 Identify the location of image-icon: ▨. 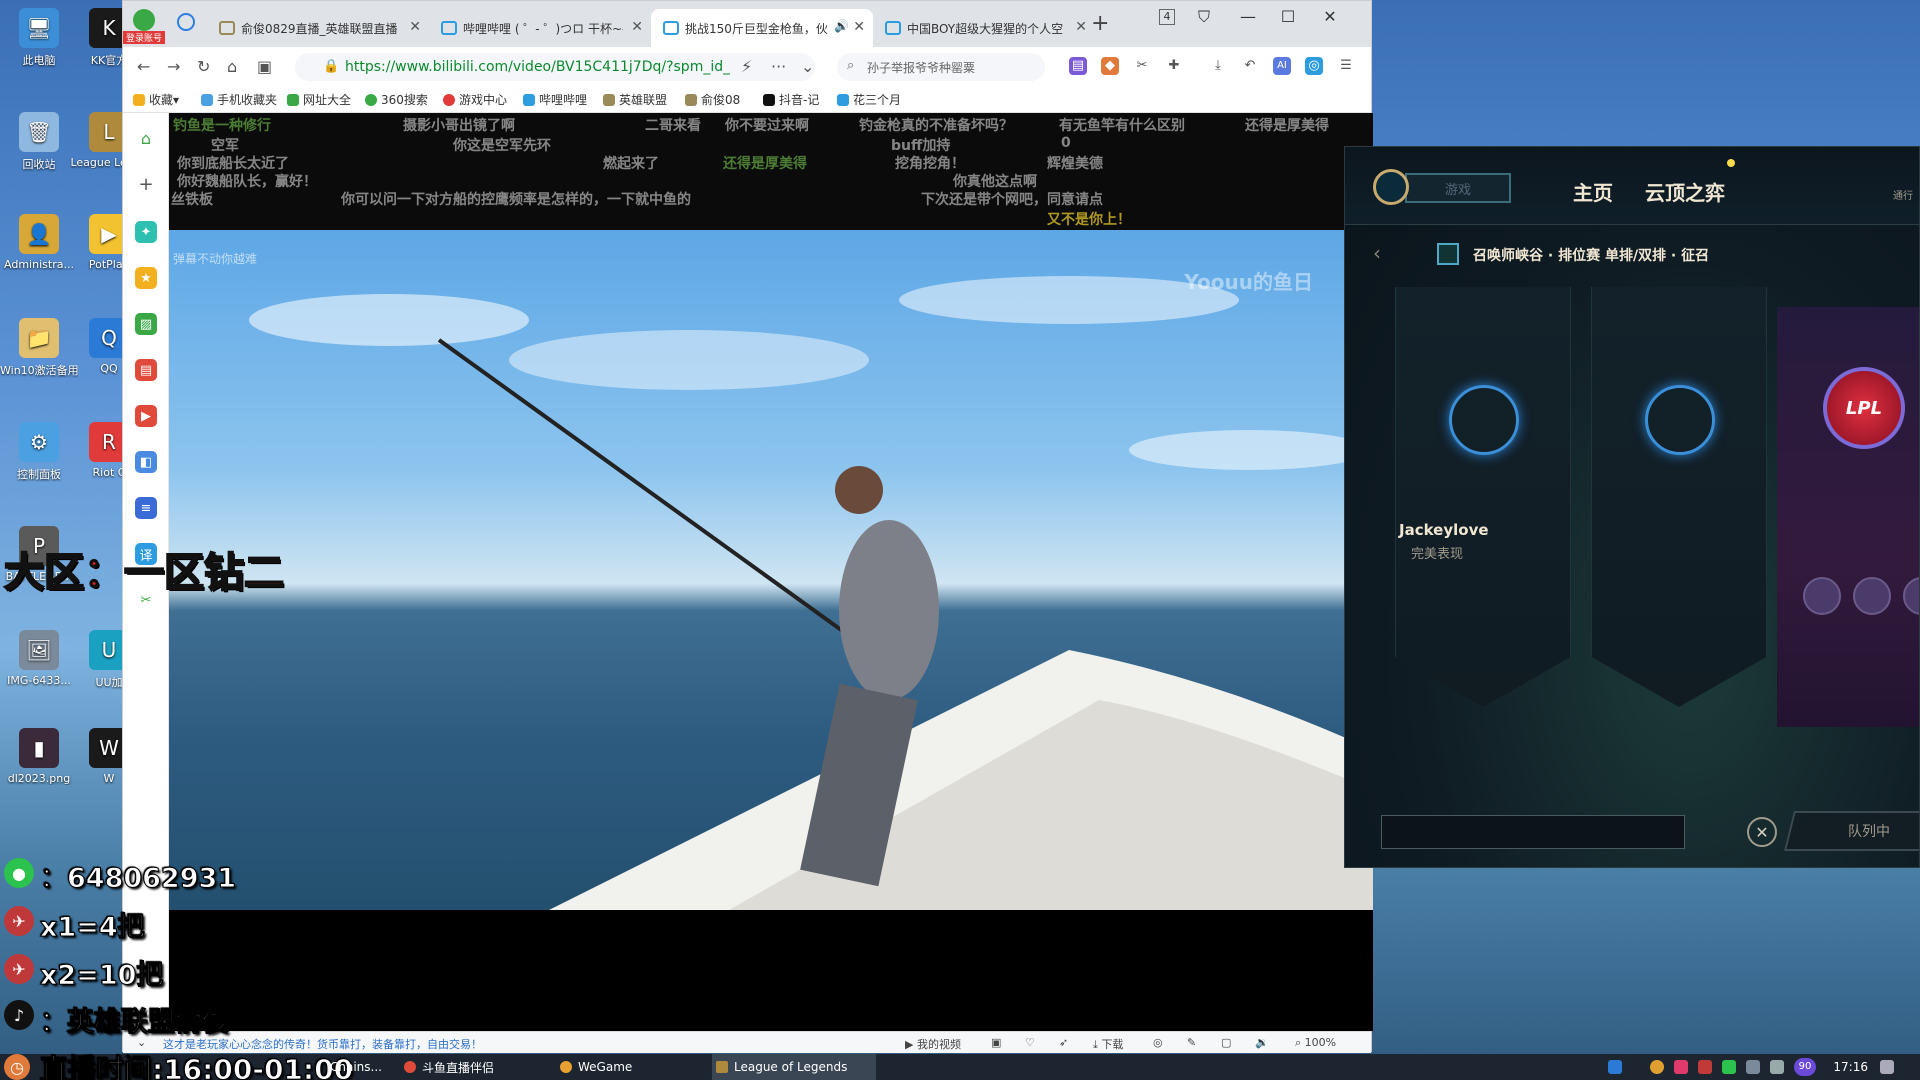
(146, 324).